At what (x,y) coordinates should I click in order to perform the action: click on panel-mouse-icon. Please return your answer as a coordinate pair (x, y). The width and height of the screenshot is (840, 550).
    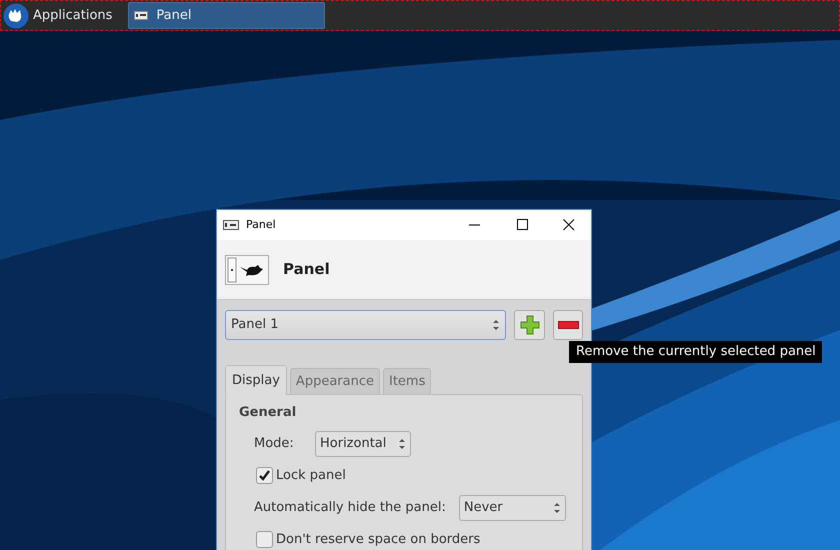
    Looking at the image, I should click on (247, 269).